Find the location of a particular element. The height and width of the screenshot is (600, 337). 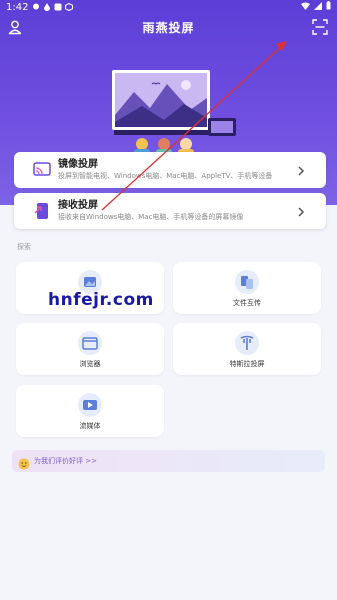

tile-label: 流媒体 is located at coordinates (90, 426).